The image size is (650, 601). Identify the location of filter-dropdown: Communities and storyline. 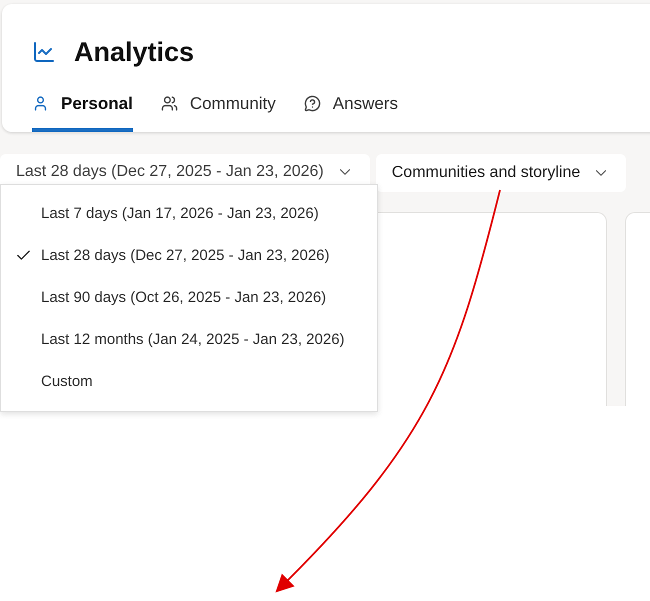
(501, 173).